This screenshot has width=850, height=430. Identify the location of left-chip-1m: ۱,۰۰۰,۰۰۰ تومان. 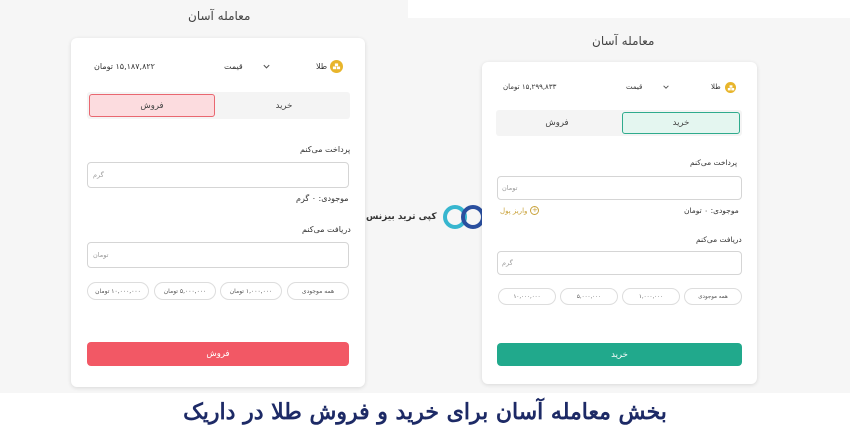
(251, 291).